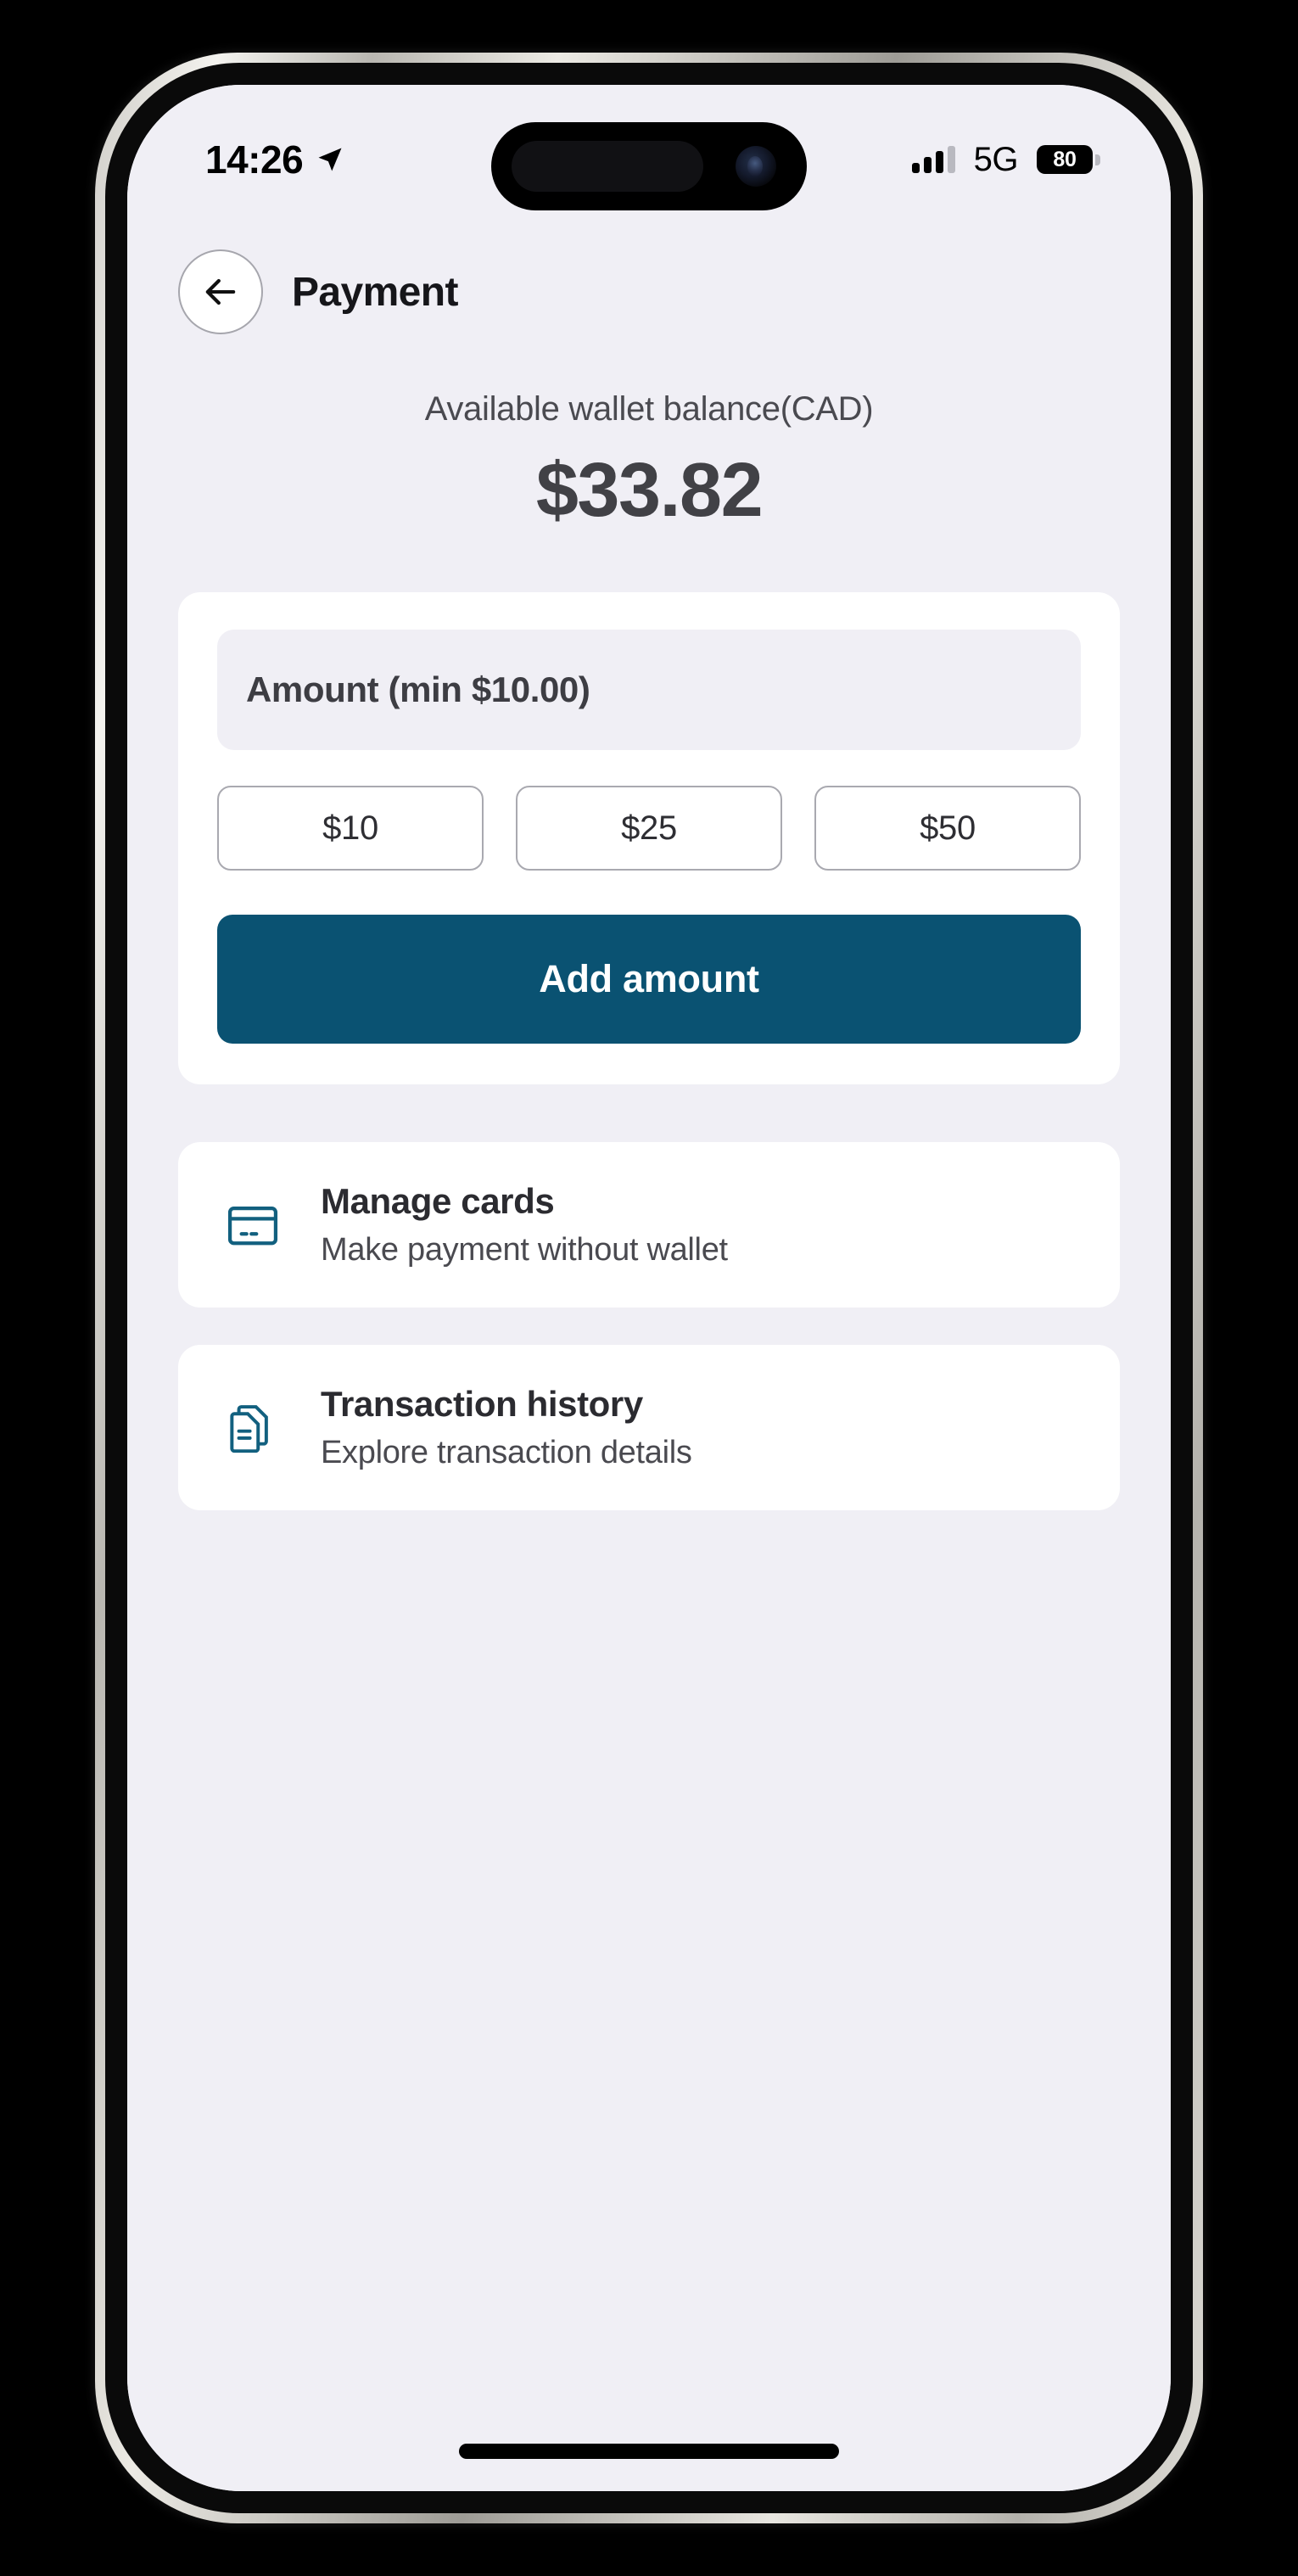 The image size is (1298, 2576). I want to click on menu-item-manage-cards: Manage cards Make payment without wallet, so click(649, 1225).